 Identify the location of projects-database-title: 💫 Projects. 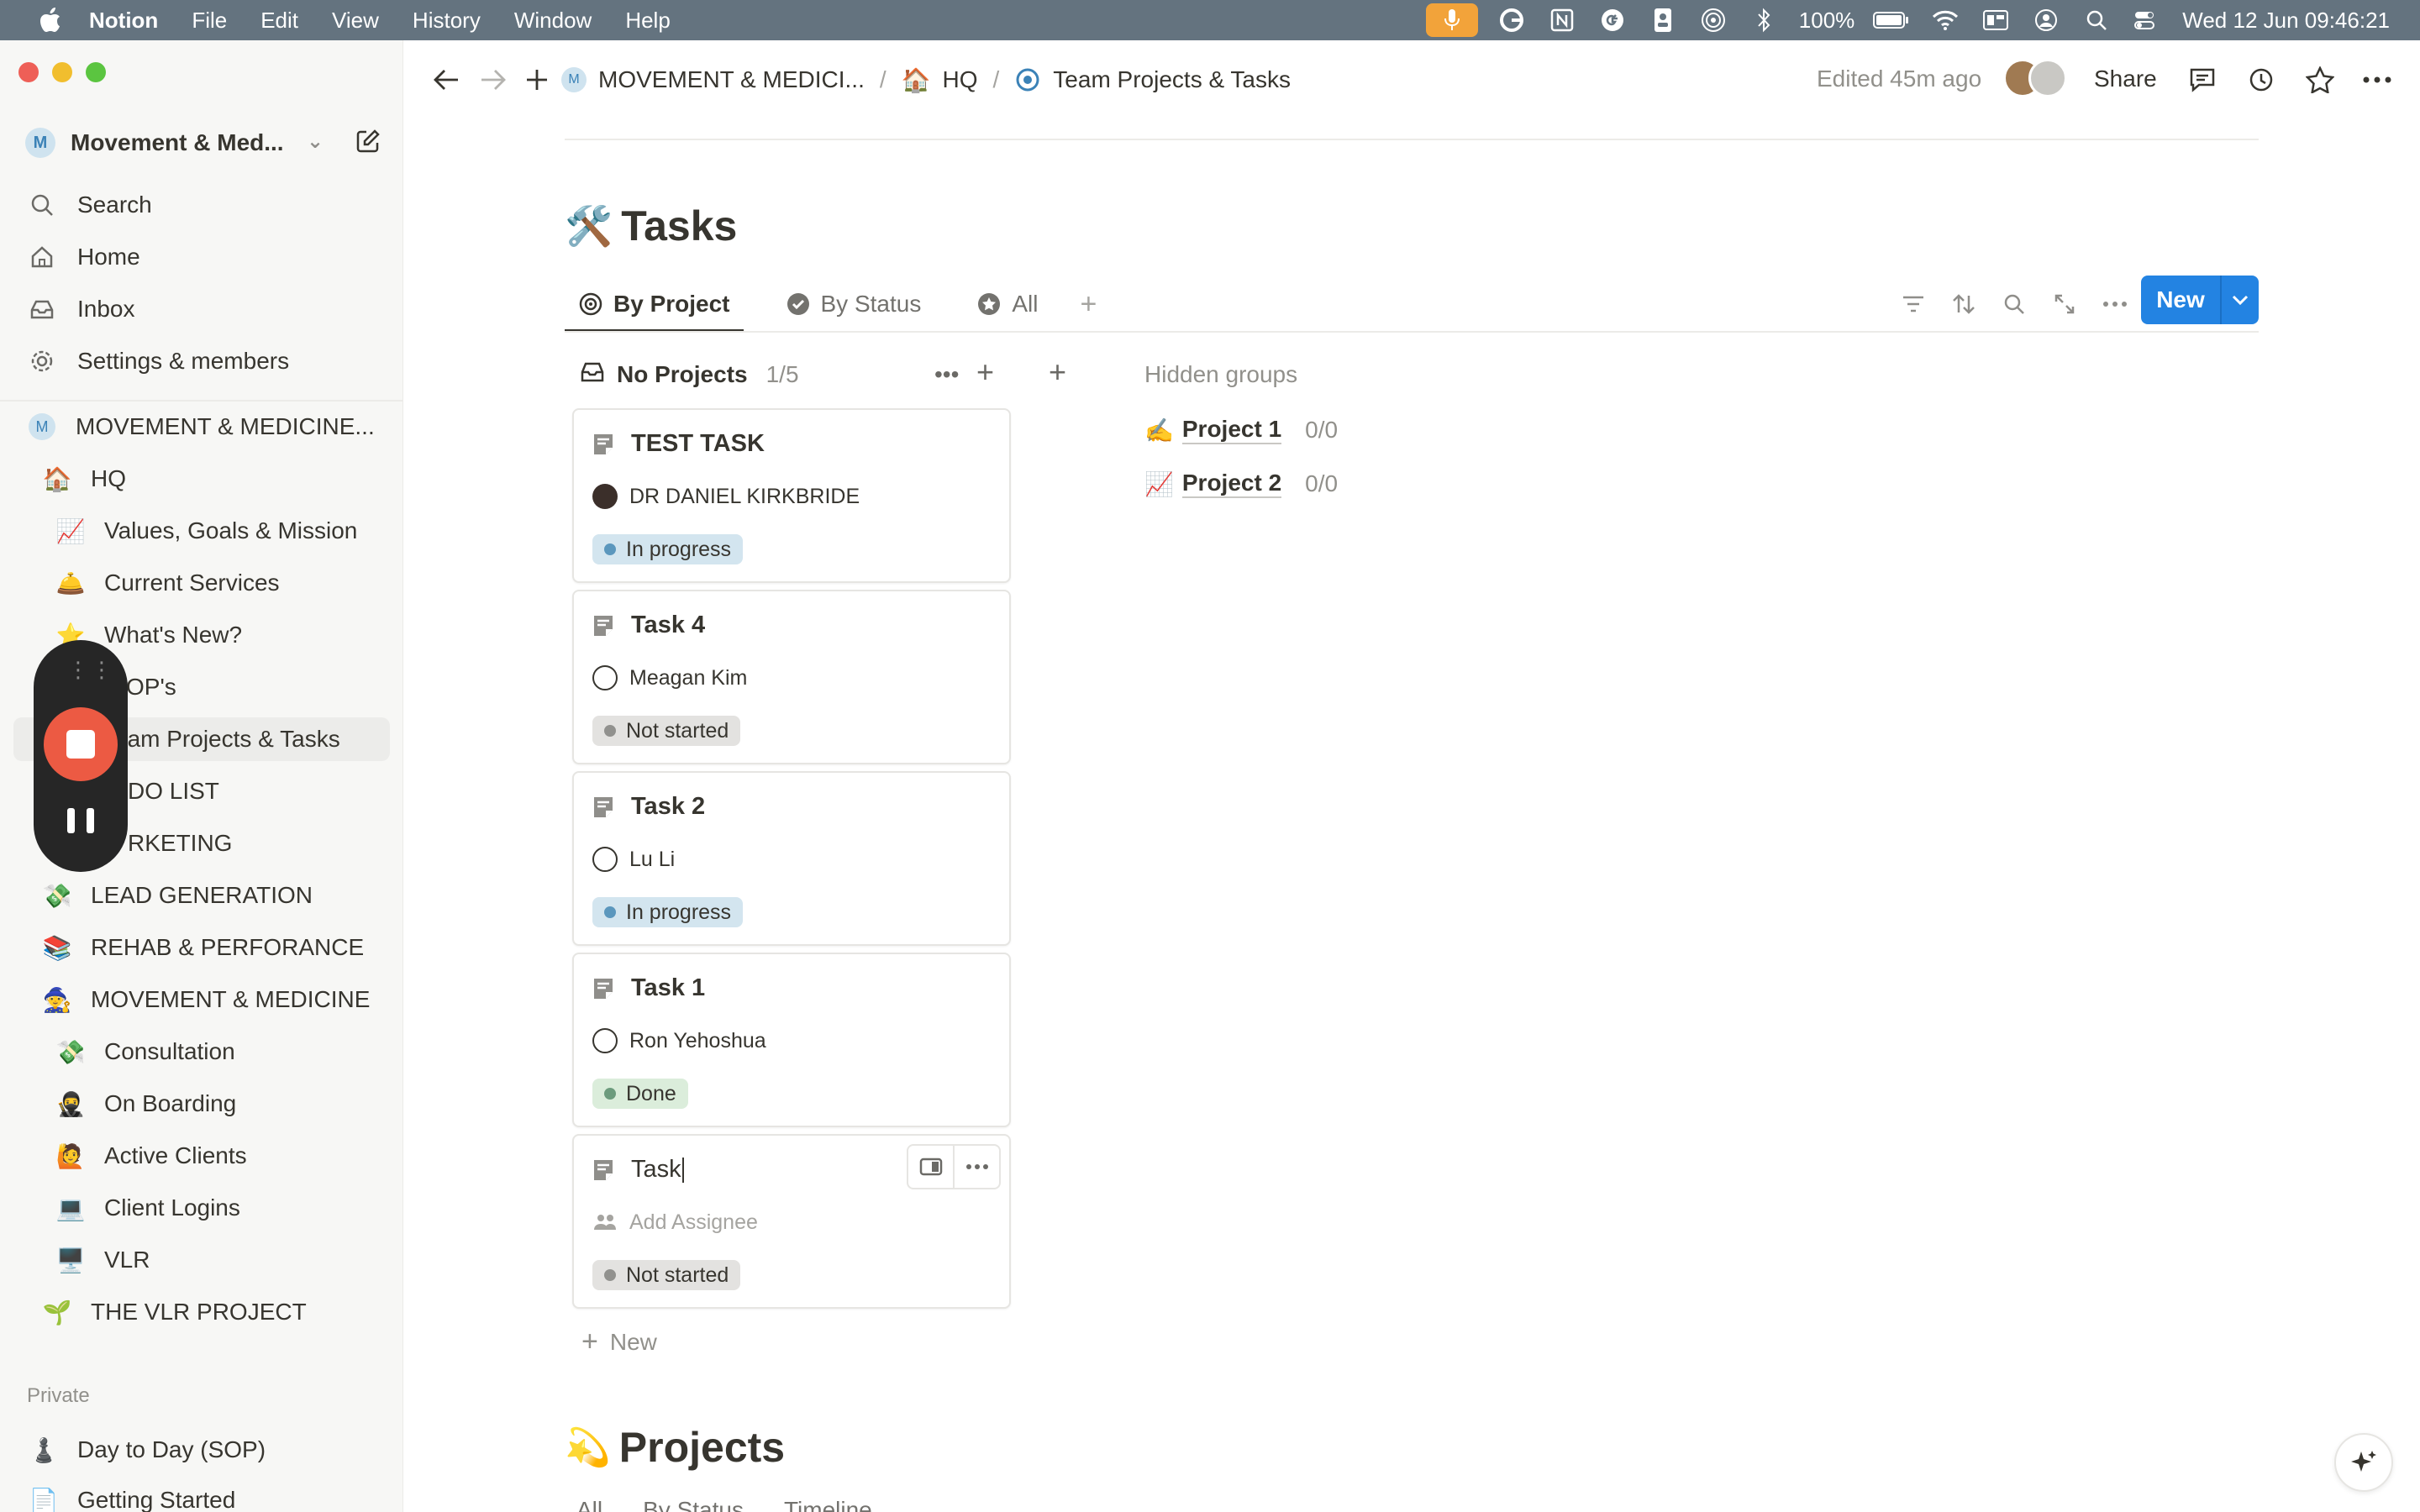
(675, 1447).